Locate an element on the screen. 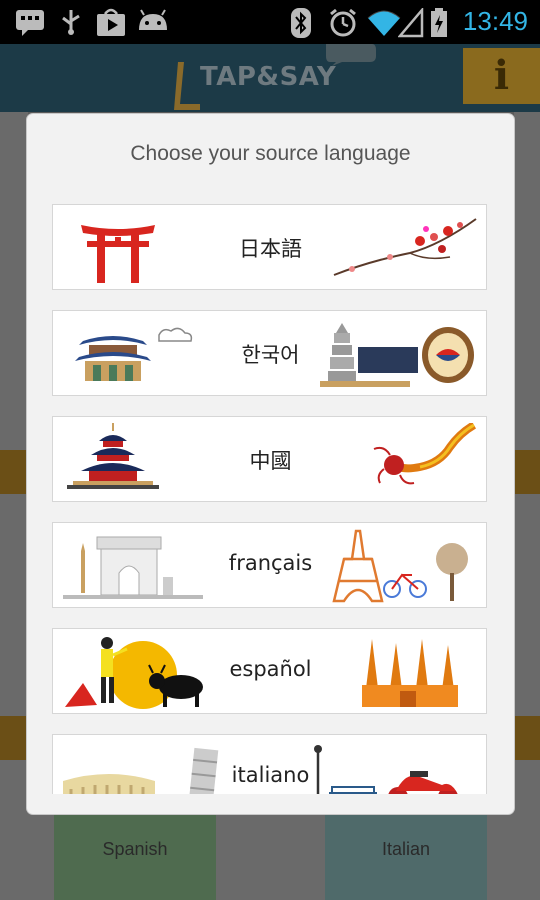 The height and width of the screenshot is (900, 540). wifi-icon is located at coordinates (384, 23).